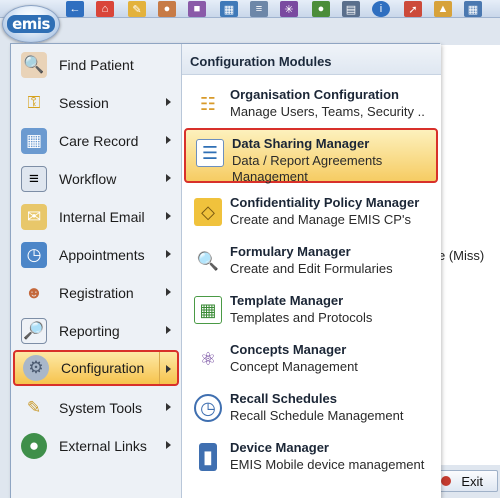 Image resolution: width=500 pixels, height=498 pixels. Describe the element at coordinates (96, 408) in the screenshot. I see `menu-item-system-tools: ✎ System Tools` at that location.